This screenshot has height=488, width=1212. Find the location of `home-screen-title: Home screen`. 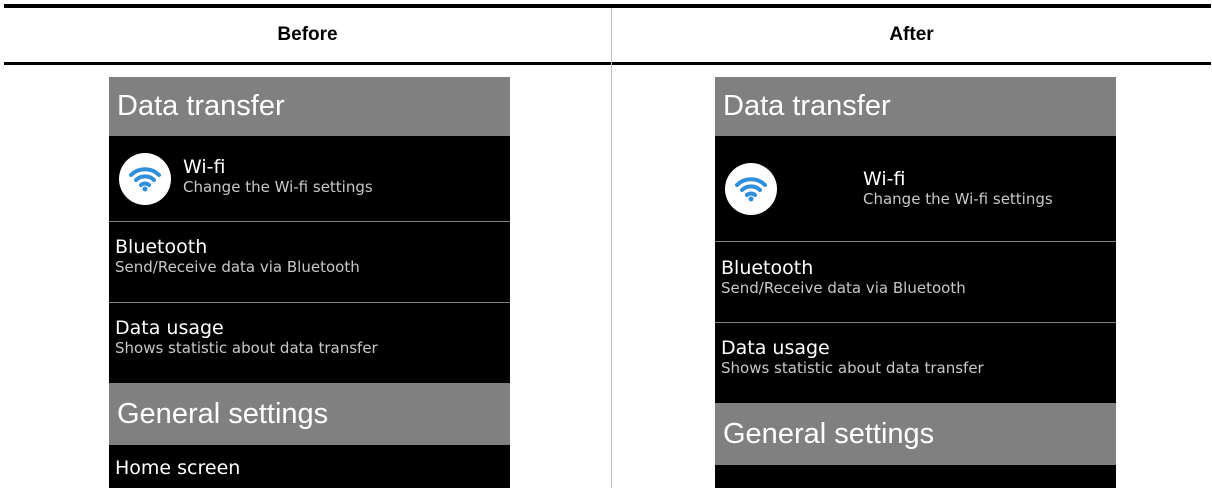

home-screen-title: Home screen is located at coordinates (178, 468).